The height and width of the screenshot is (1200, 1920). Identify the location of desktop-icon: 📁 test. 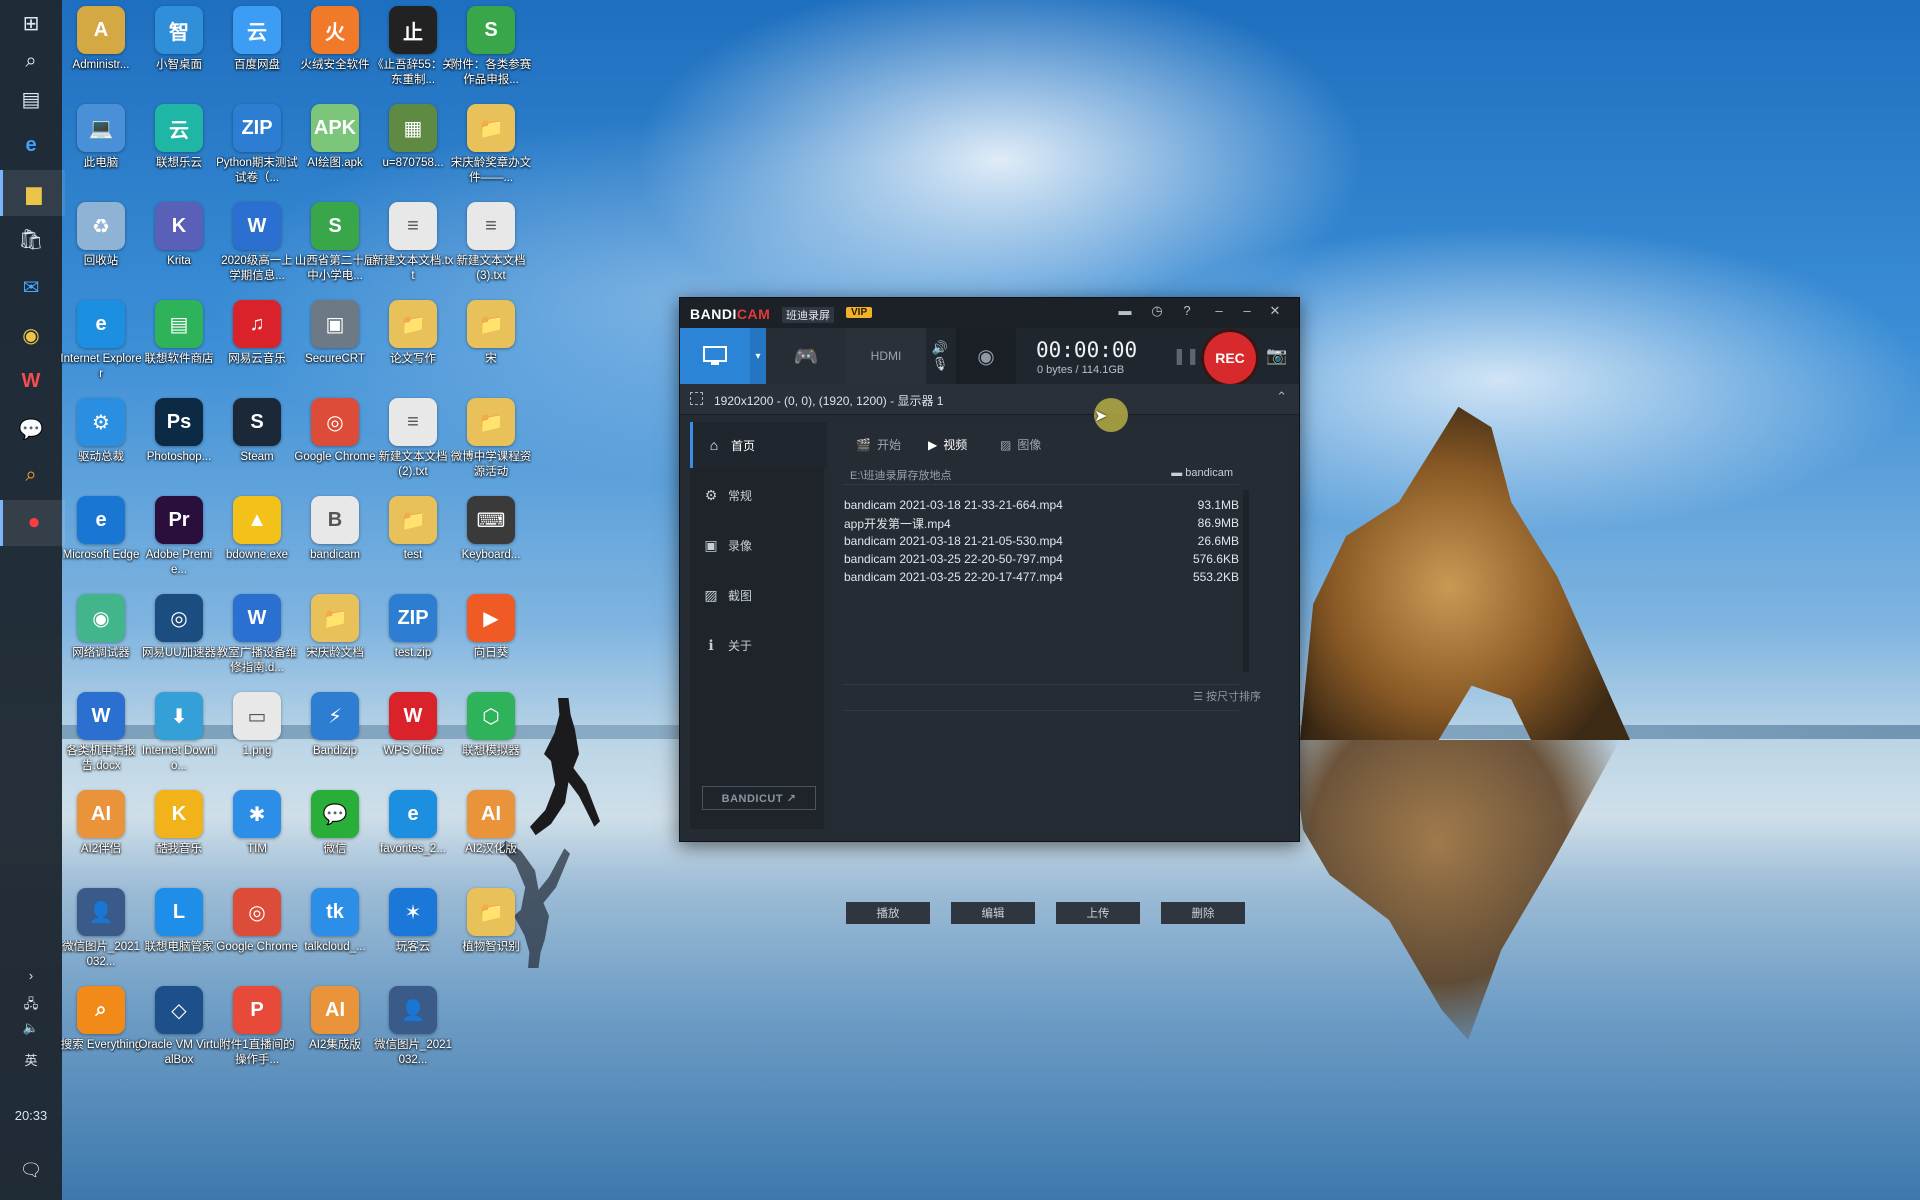
(413, 544).